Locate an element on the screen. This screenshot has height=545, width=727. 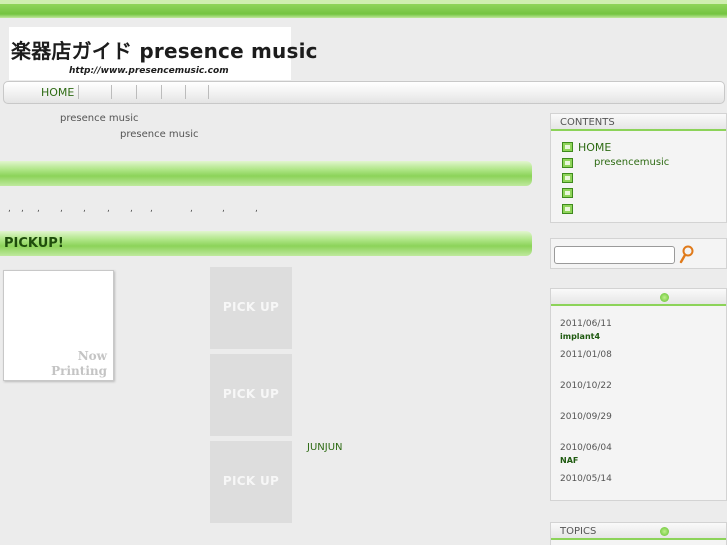
now-printing-text: Printing is located at coordinates (79, 371).